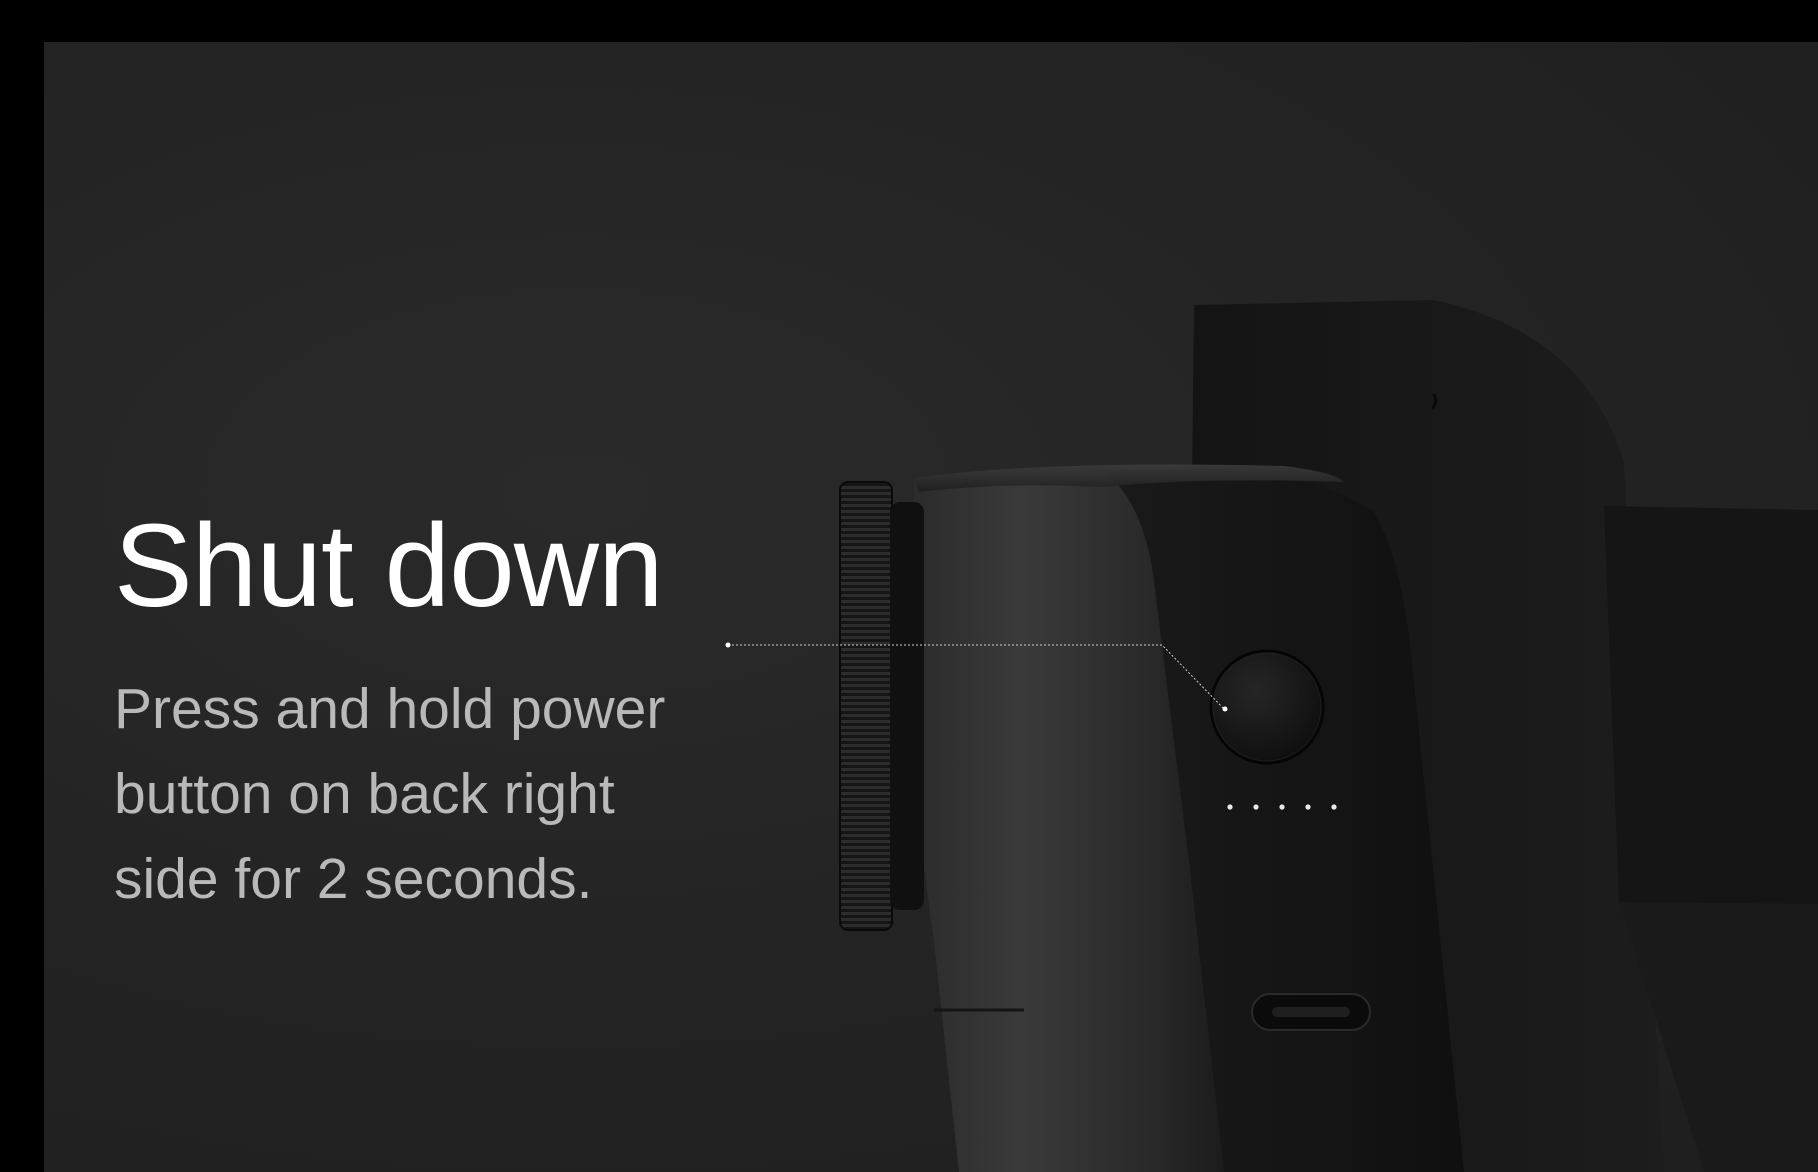  I want to click on power-button-icon, so click(1267, 707).